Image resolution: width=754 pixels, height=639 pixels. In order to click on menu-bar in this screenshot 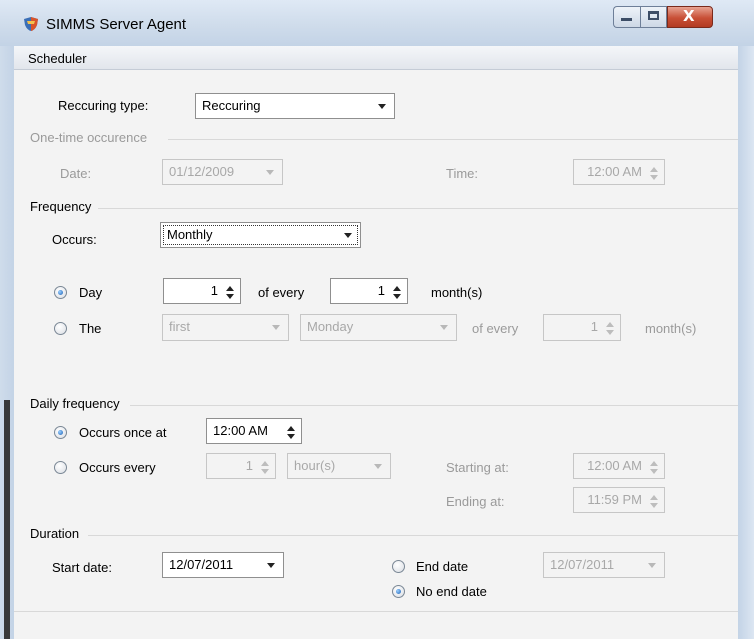, I will do `click(376, 58)`.